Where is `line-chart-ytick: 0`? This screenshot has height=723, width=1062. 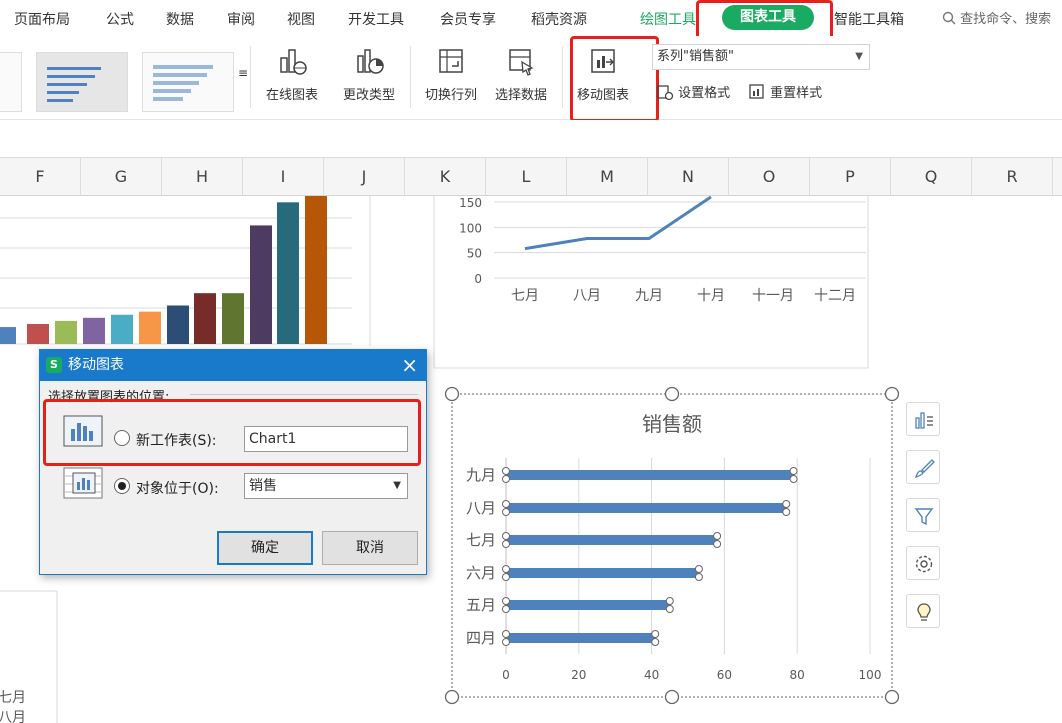 line-chart-ytick: 0 is located at coordinates (478, 279).